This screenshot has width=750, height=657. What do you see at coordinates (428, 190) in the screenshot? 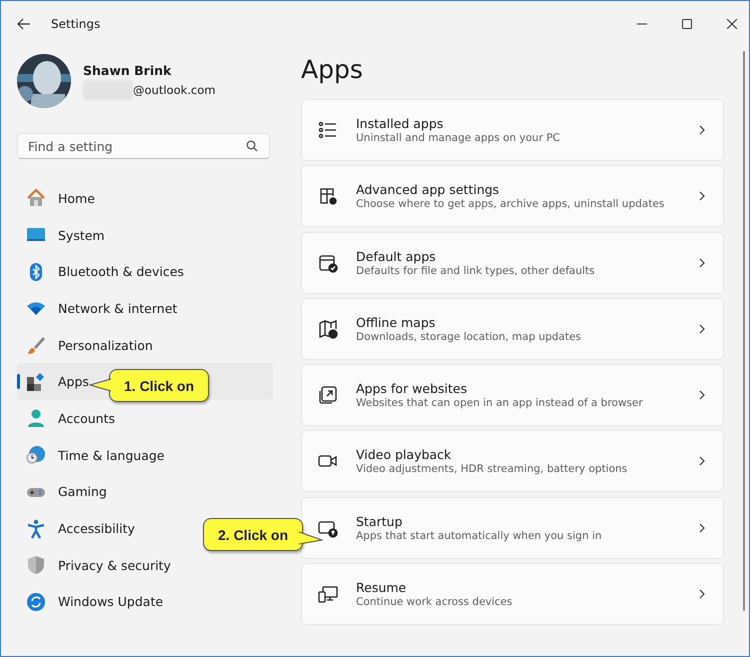
I see `card-title: Advanced app settings` at bounding box center [428, 190].